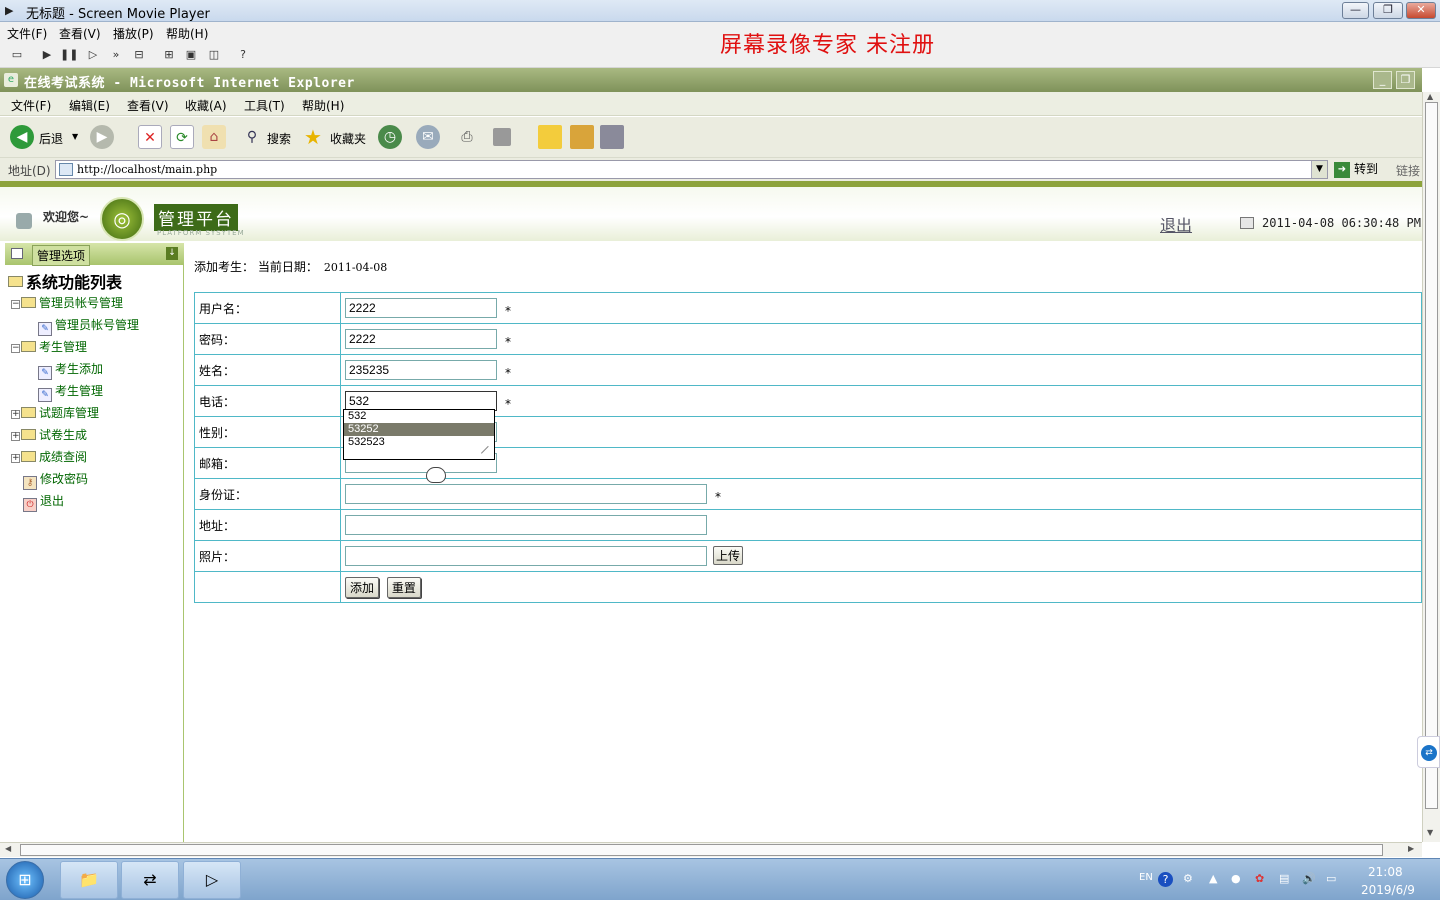 The image size is (1440, 900). What do you see at coordinates (1165, 879) in the screenshot?
I see `help-tray-icon: ?` at bounding box center [1165, 879].